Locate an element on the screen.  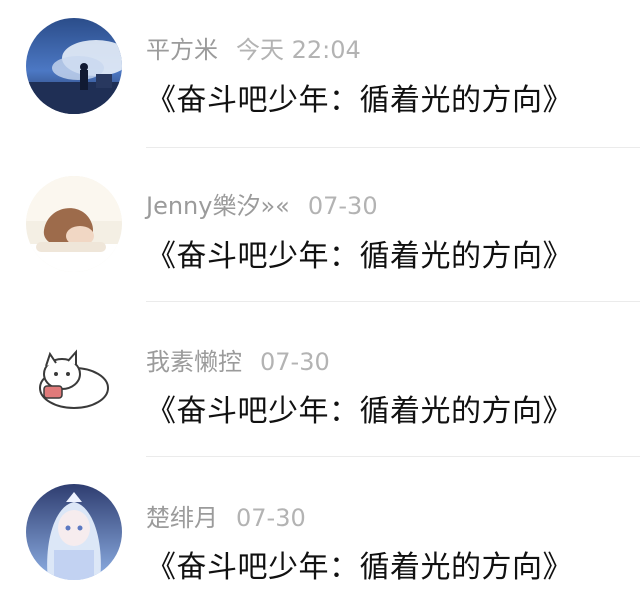
comment-meta: Jenny樂汐»« 07-30 is located at coordinates (262, 203).